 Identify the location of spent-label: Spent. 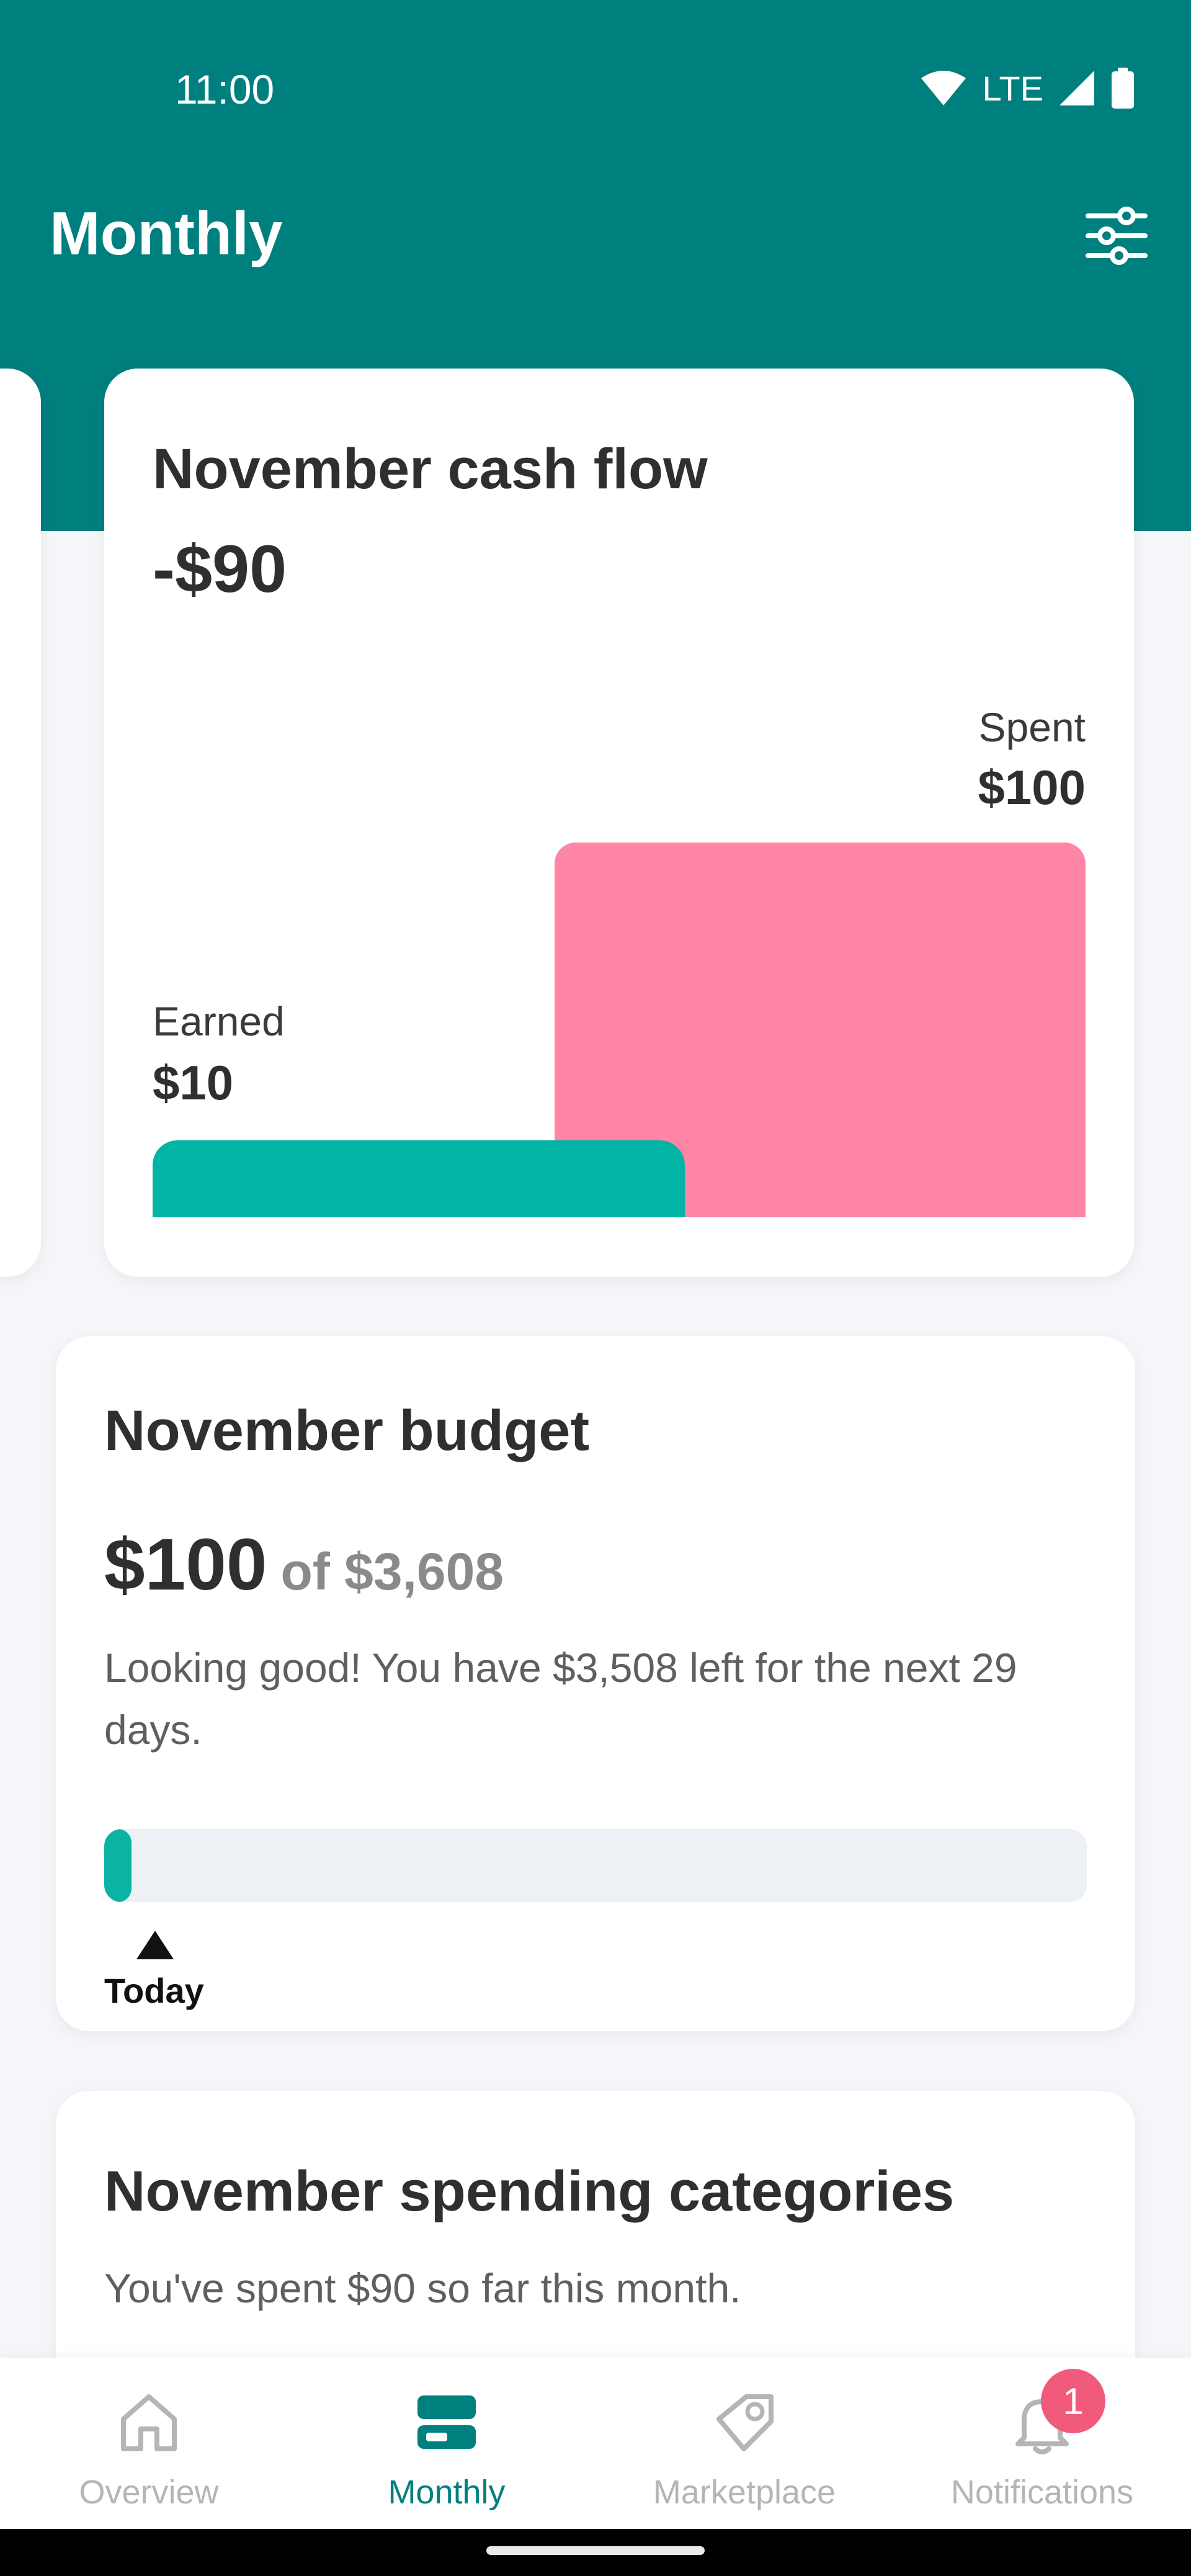
(1032, 727).